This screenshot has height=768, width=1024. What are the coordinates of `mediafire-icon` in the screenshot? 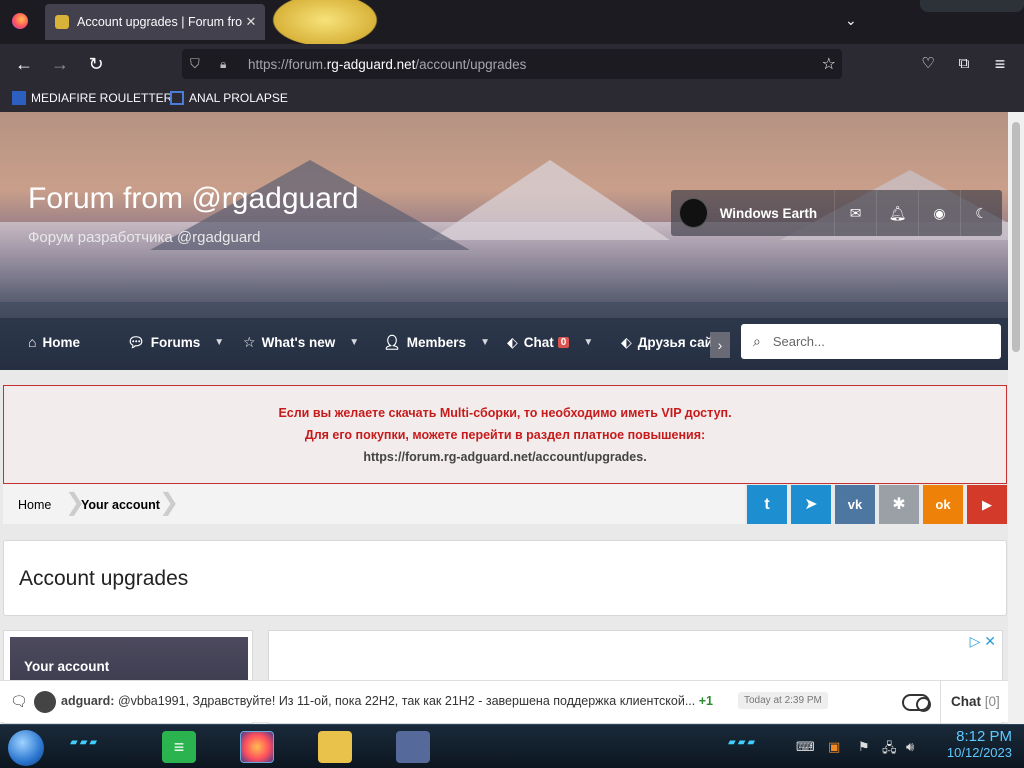 It's located at (19, 98).